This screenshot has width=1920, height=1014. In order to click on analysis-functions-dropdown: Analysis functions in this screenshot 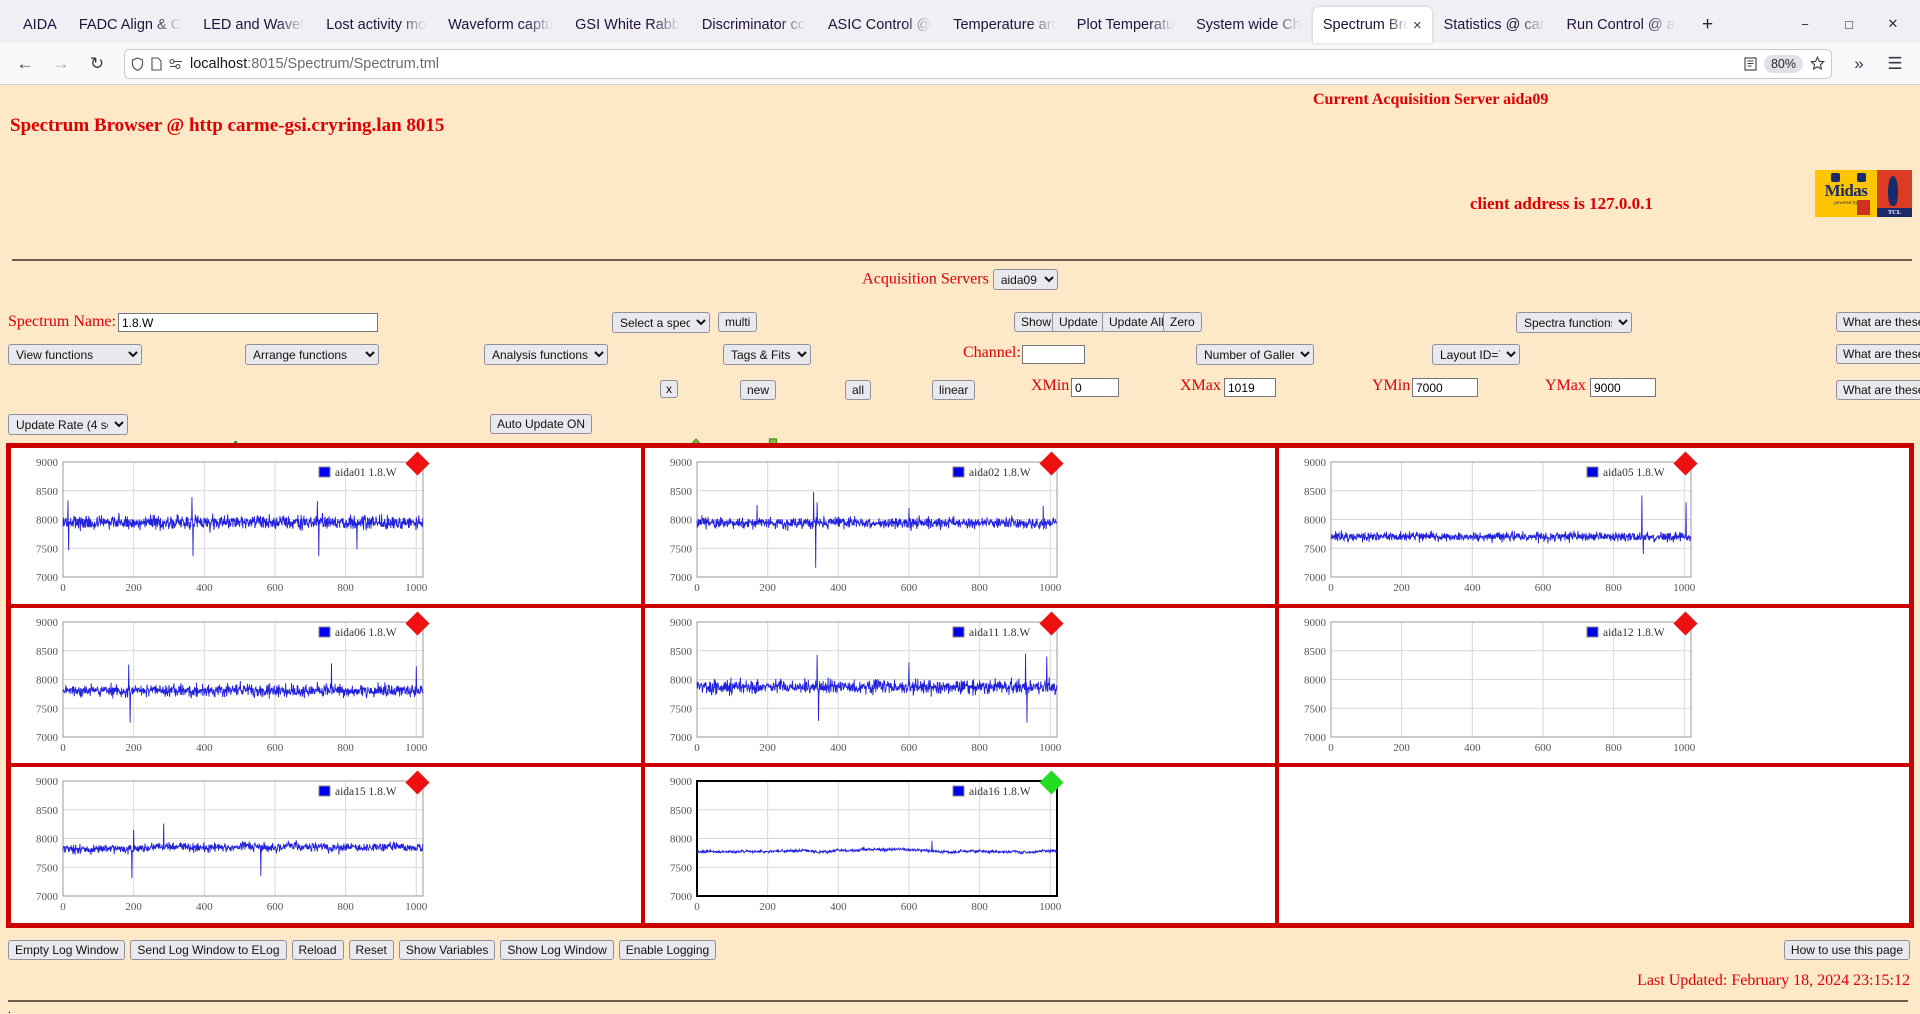, I will do `click(546, 354)`.